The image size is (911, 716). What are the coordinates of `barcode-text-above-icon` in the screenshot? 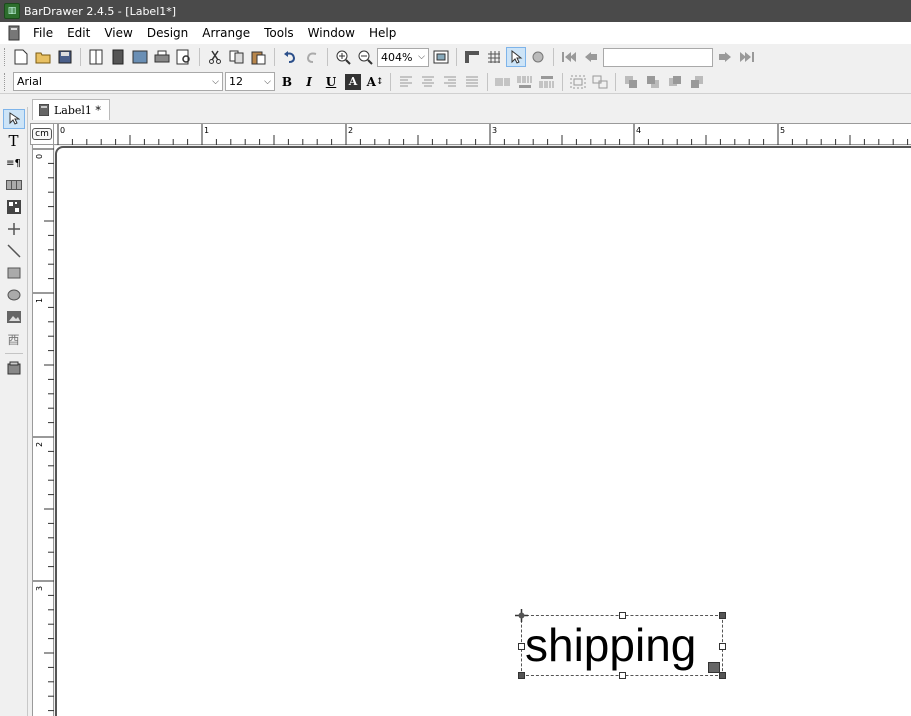 It's located at (547, 82).